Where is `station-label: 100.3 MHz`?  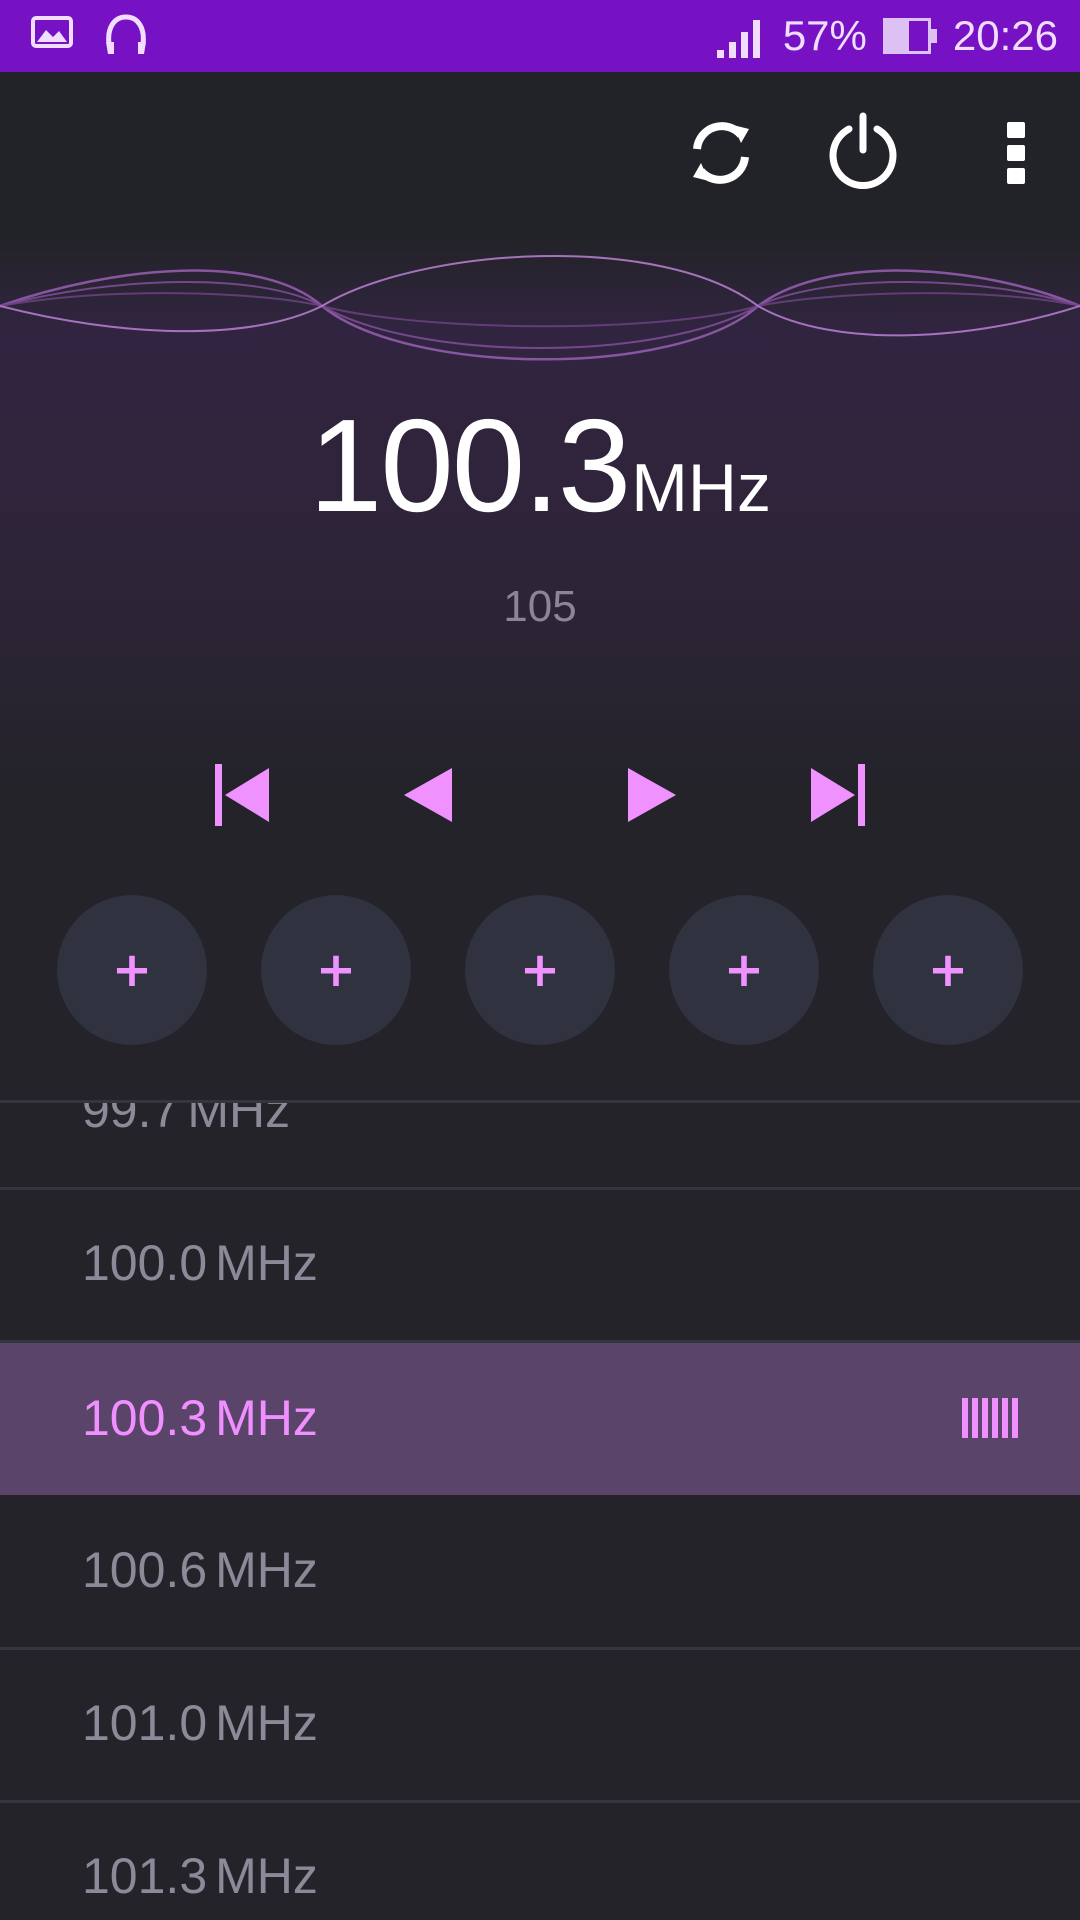
station-label: 100.3 MHz is located at coordinates (200, 1418).